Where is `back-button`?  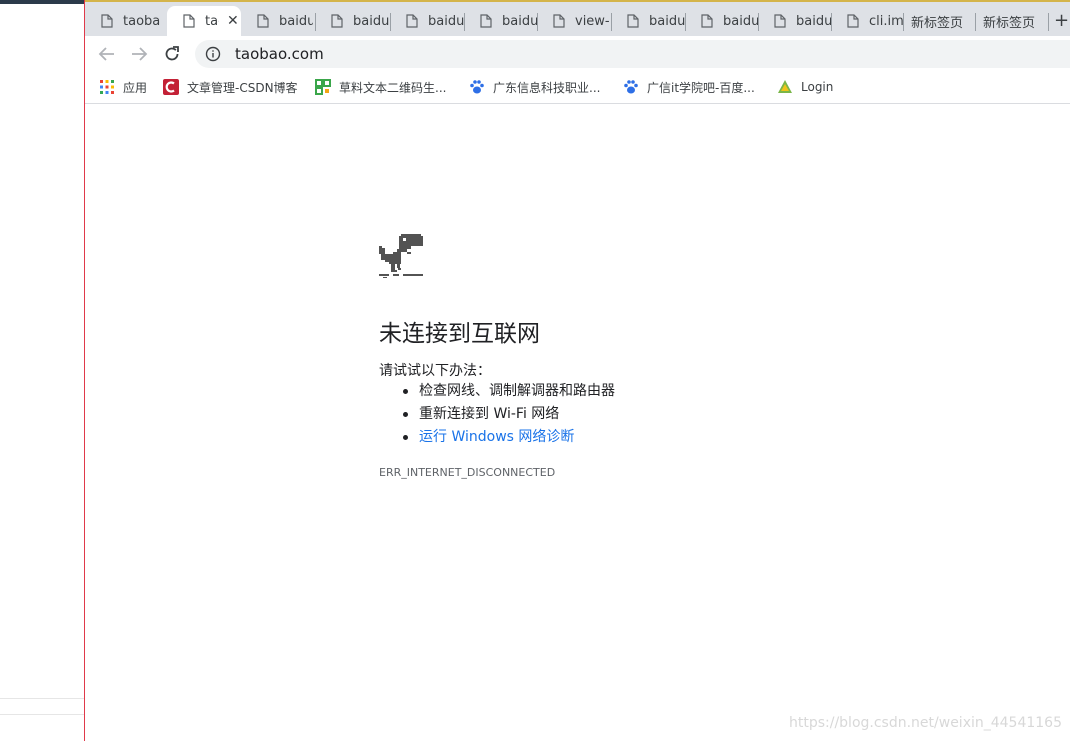 back-button is located at coordinates (107, 54).